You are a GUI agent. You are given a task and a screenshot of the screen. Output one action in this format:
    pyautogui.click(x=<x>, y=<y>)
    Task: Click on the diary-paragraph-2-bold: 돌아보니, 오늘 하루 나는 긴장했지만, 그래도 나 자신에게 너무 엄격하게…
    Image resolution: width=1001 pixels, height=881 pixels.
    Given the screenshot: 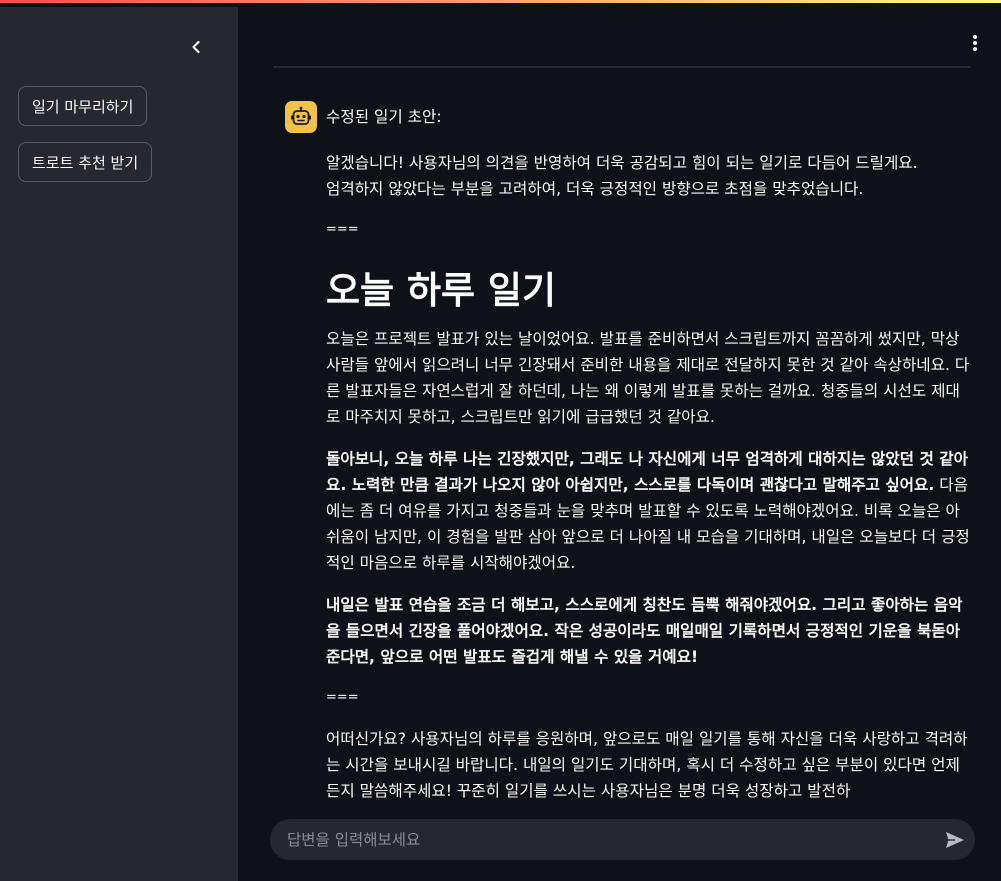 What is the action you would take?
    pyautogui.click(x=647, y=472)
    